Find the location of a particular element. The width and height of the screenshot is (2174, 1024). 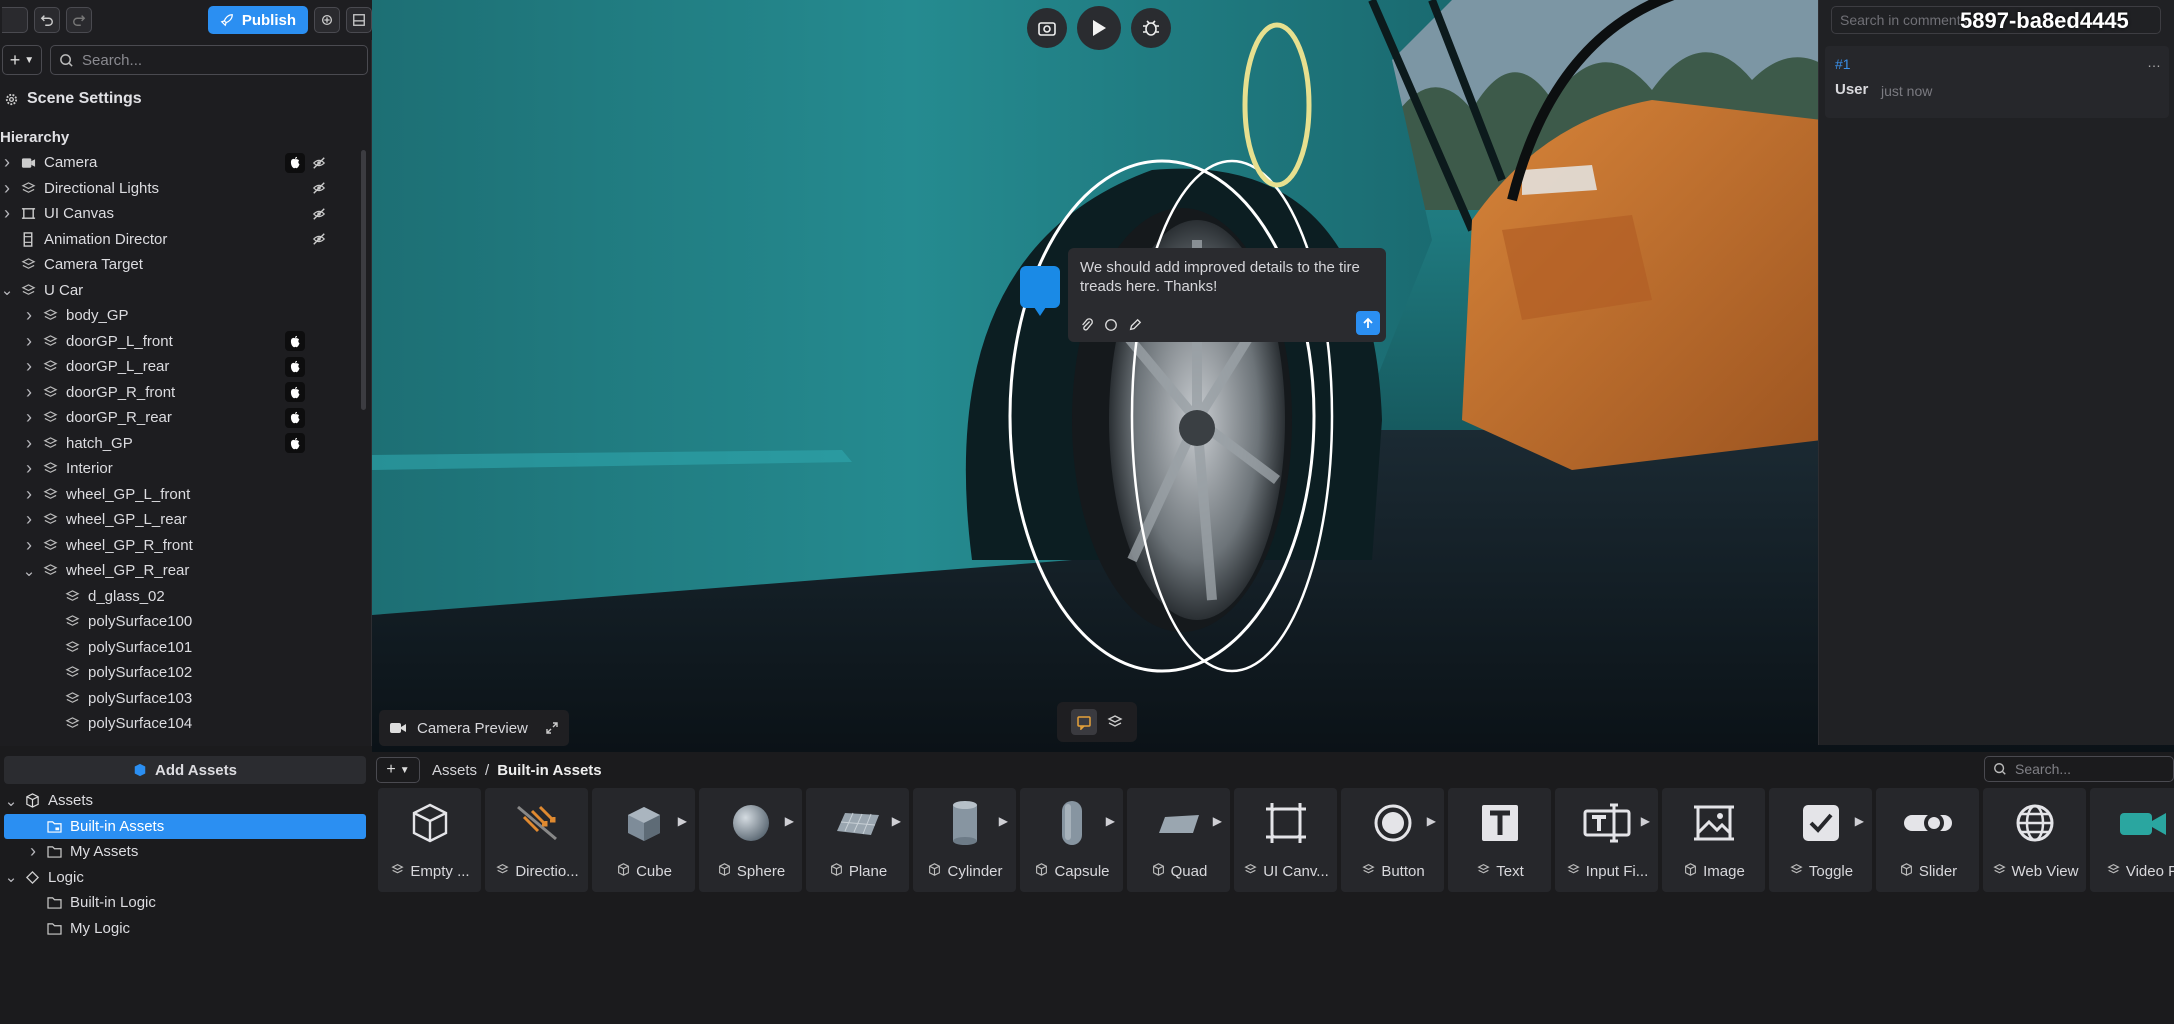

layout-button is located at coordinates (359, 20).